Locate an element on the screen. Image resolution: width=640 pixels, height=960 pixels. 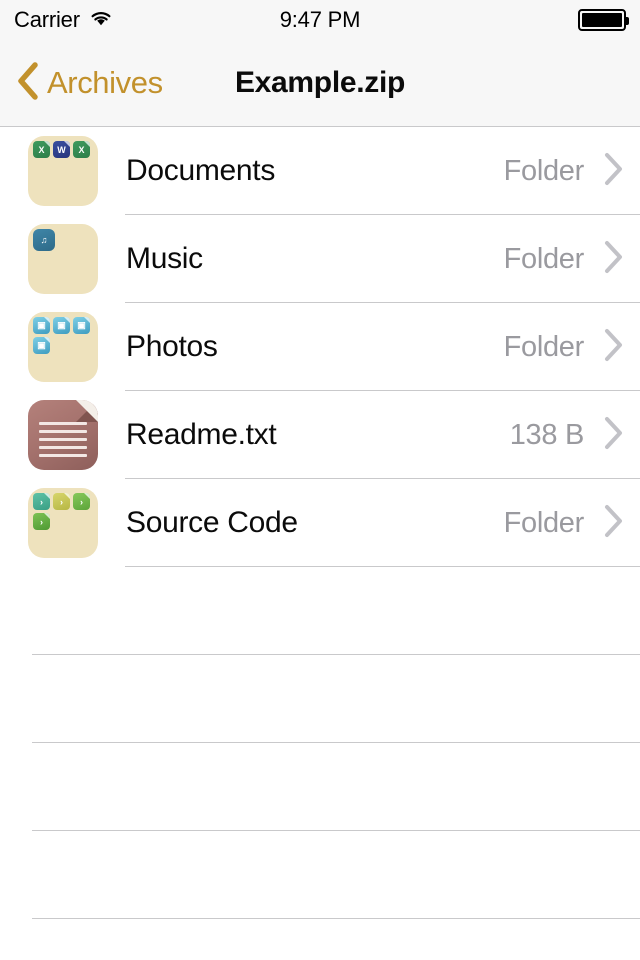
status-bar-left: Carrier is located at coordinates (63, 20).